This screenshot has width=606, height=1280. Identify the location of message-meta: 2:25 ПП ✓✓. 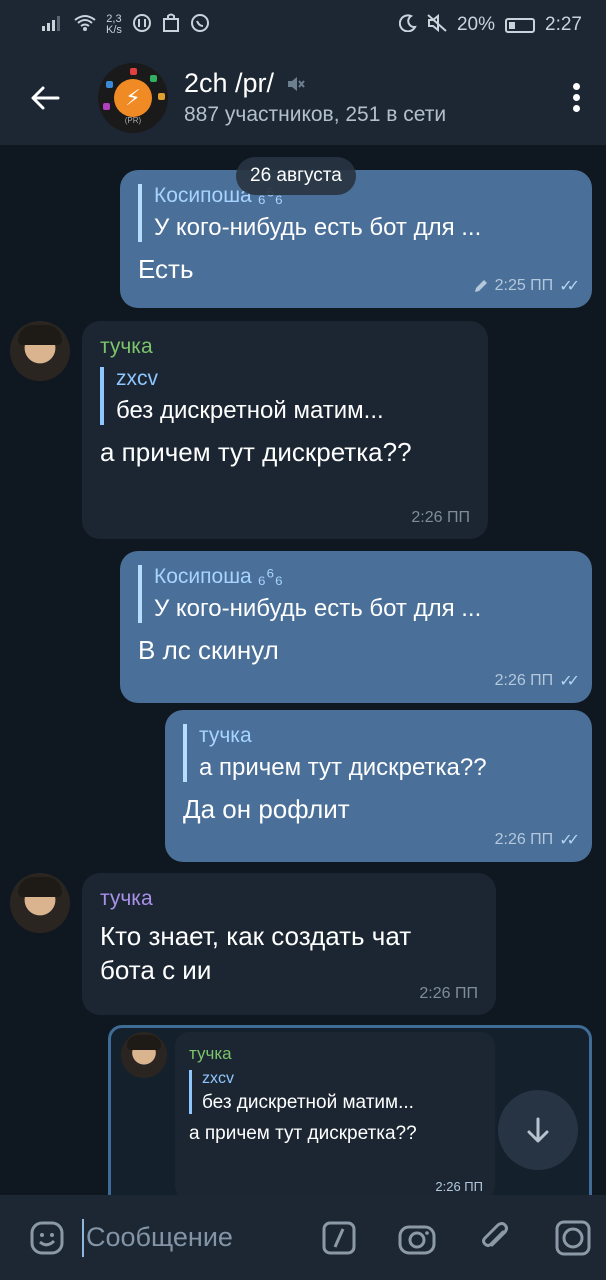
(526, 286).